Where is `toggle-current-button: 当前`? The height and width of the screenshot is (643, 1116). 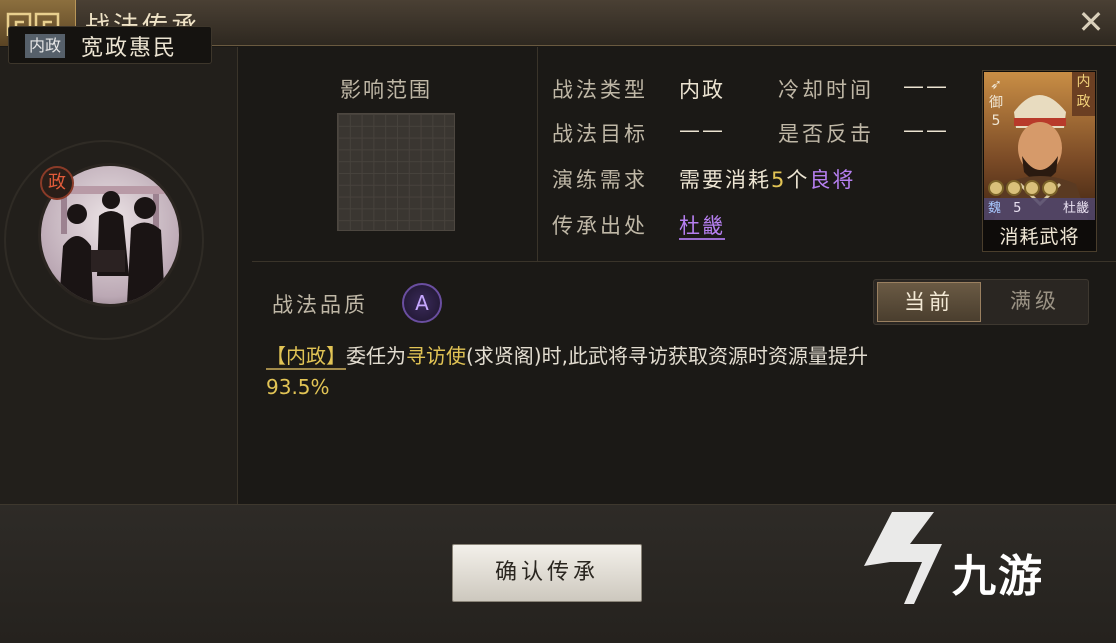
toggle-current-button: 当前 is located at coordinates (929, 302).